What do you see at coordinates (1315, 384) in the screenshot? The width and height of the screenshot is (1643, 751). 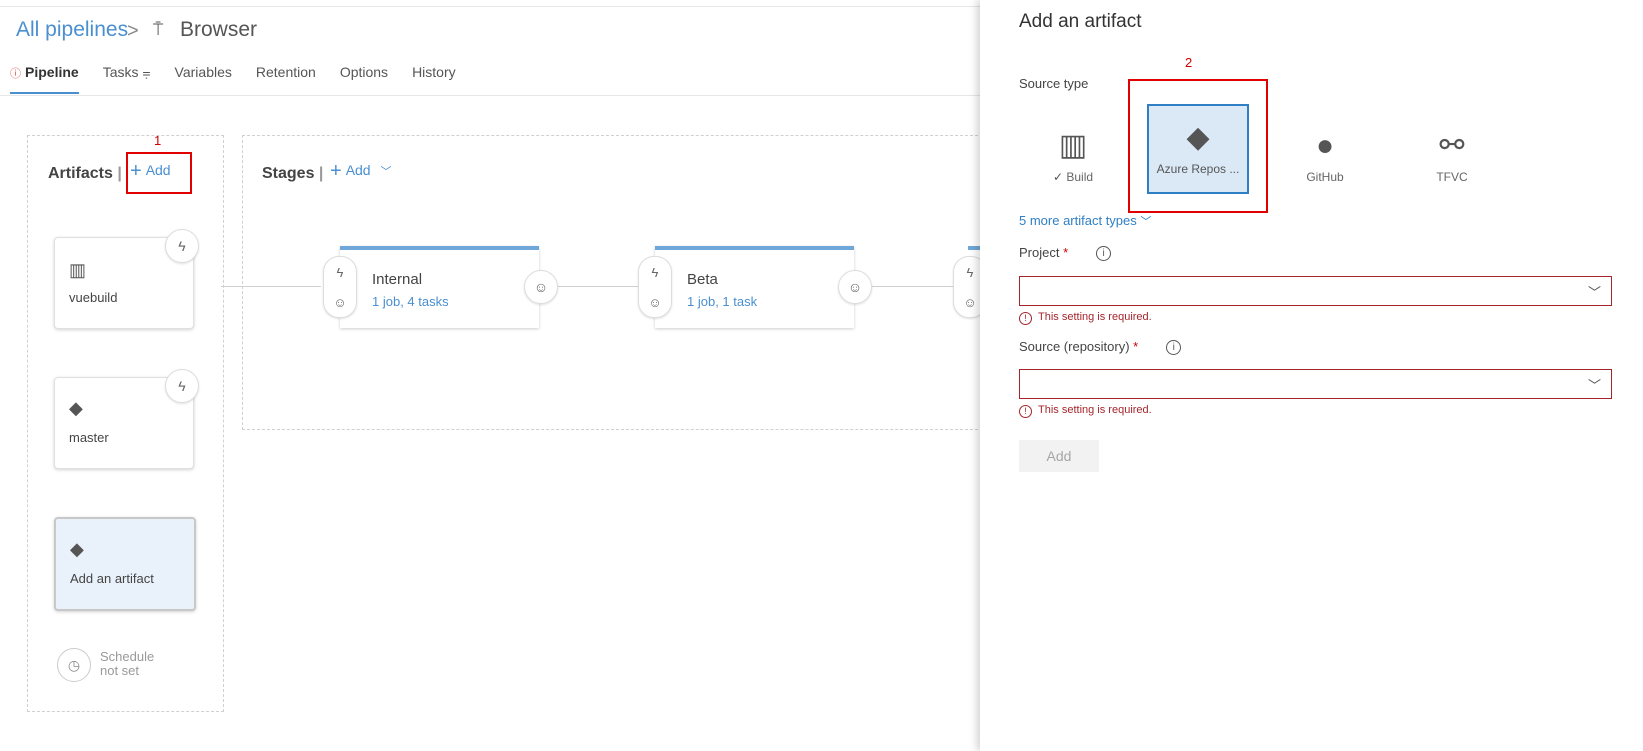 I see `source-repository-dropdown: ﹀` at bounding box center [1315, 384].